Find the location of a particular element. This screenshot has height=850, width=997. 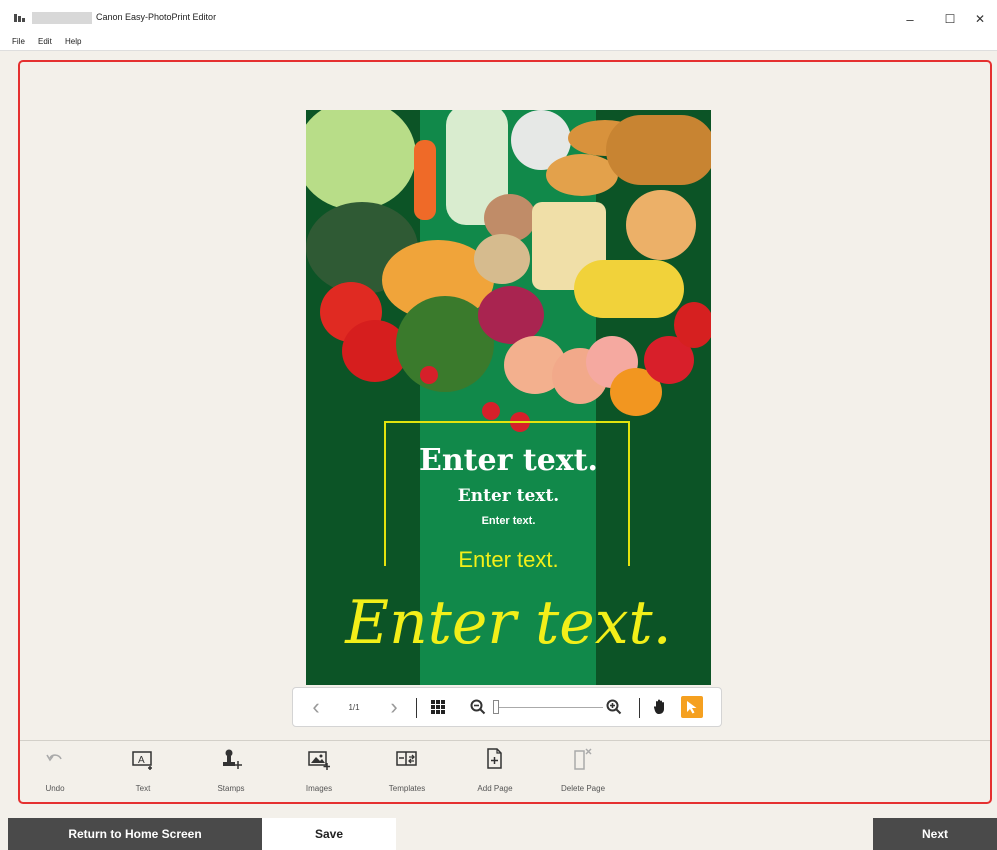

text-label: Text is located at coordinates (143, 788).